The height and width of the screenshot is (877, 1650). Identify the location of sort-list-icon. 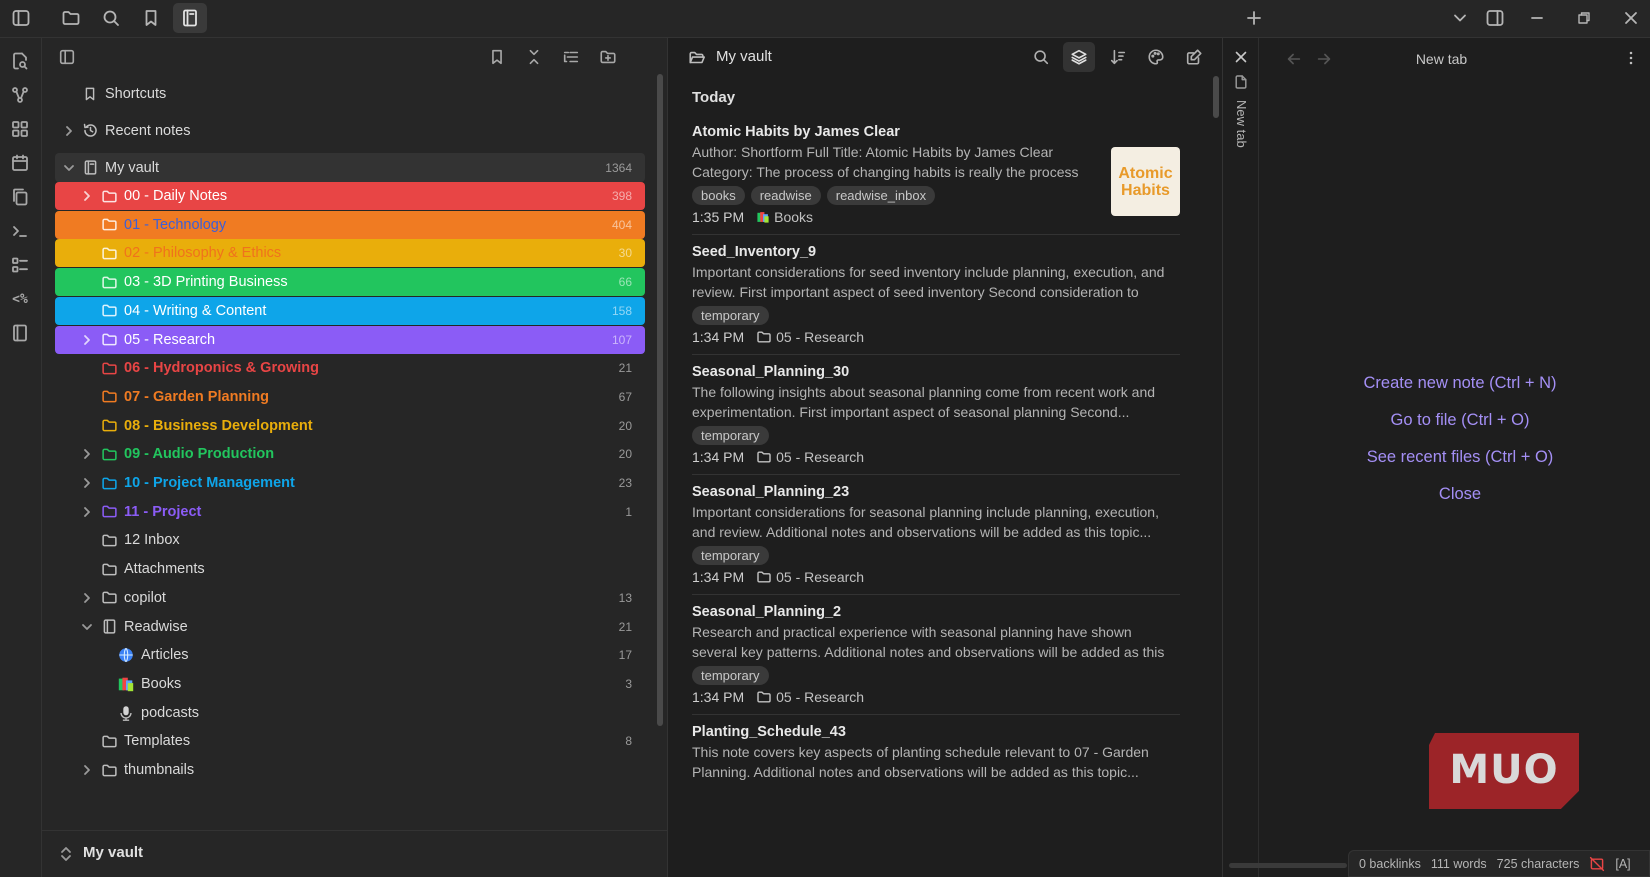
(571, 57).